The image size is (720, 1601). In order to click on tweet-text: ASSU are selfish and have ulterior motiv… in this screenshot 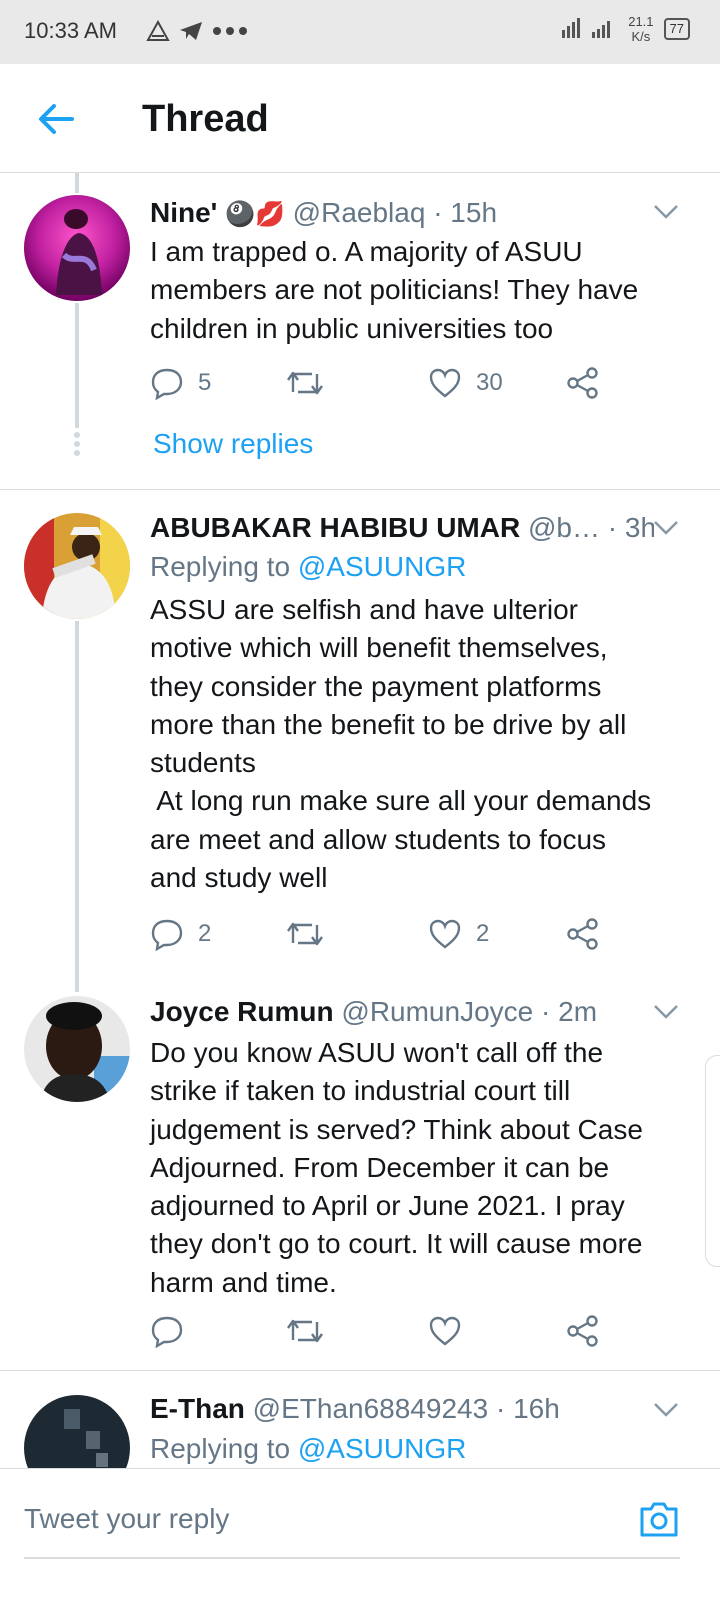, I will do `click(401, 744)`.